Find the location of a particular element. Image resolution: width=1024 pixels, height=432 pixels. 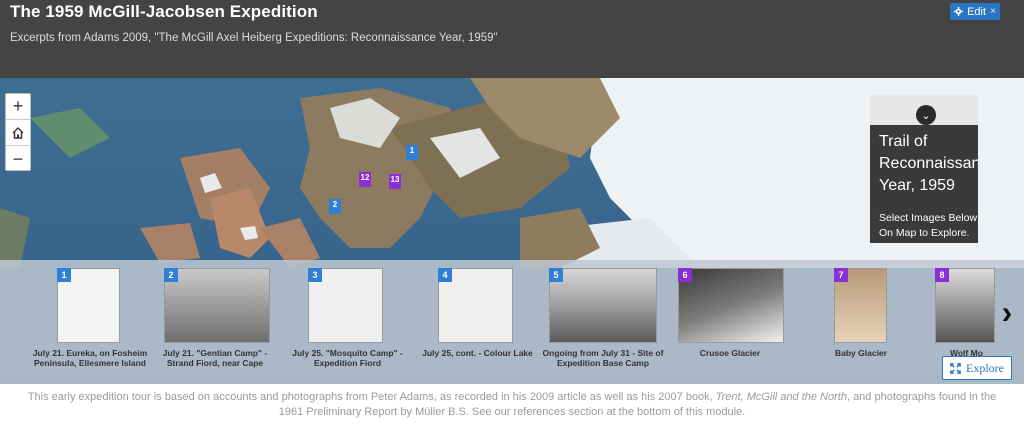

page-title: The 1959 McGill-Jacobsen Expedition is located at coordinates (164, 11).